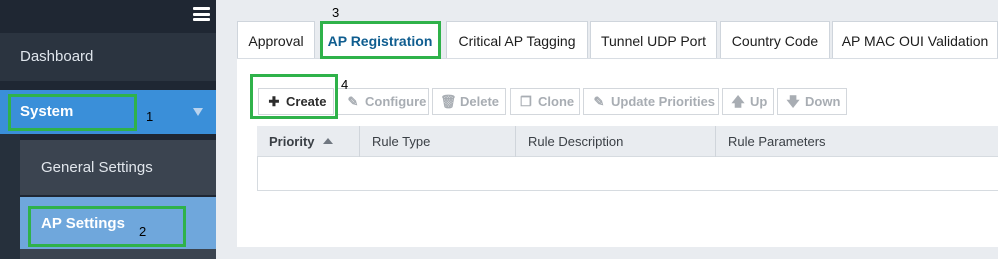 The width and height of the screenshot is (998, 259). I want to click on down-button-label: Down, so click(823, 101).